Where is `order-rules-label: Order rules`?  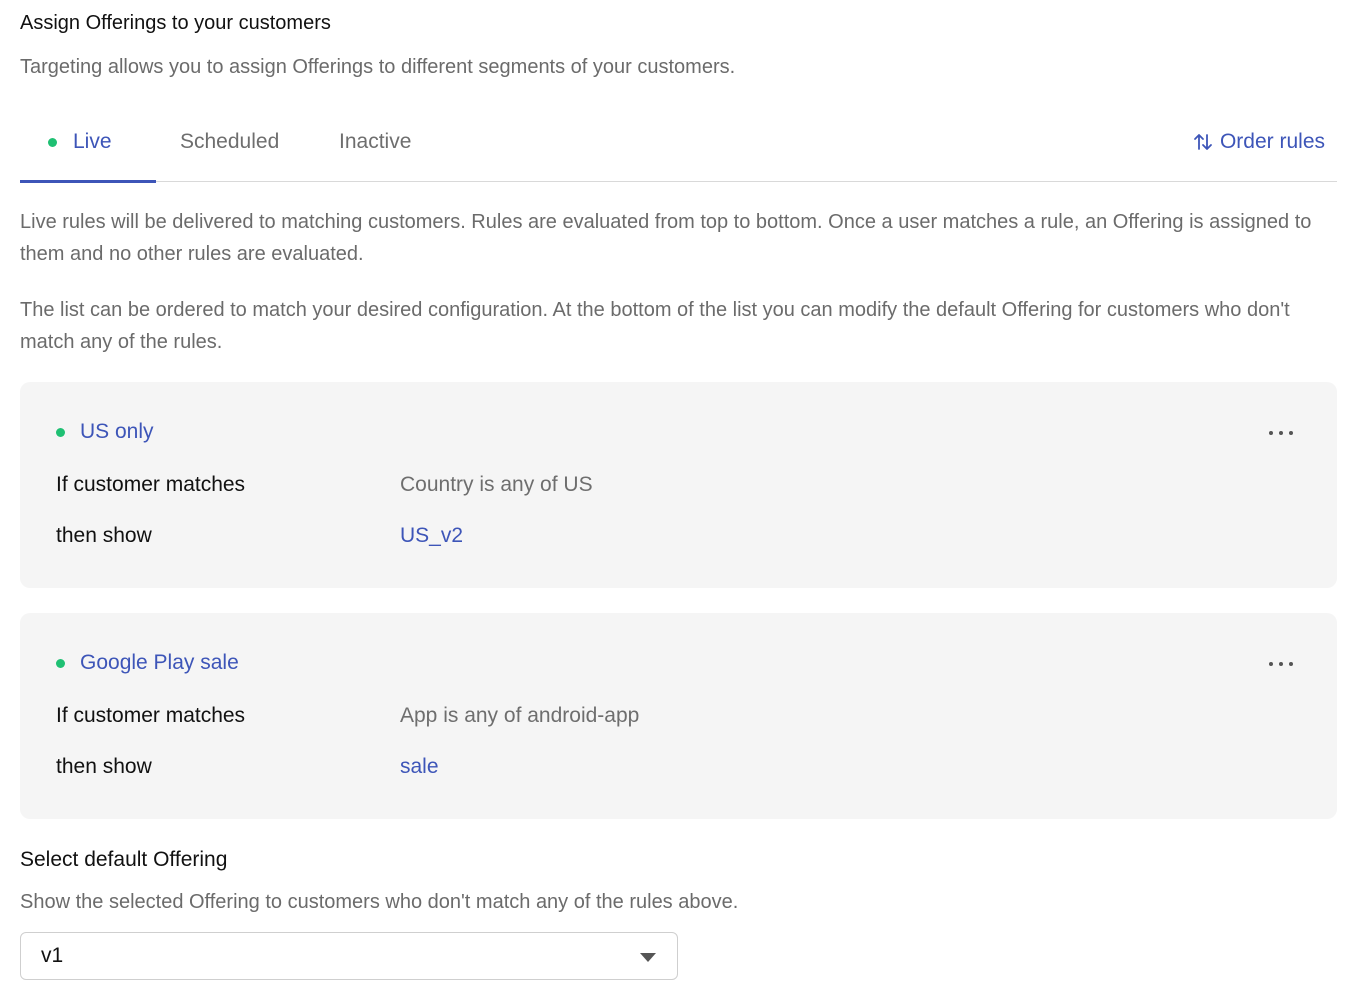
order-rules-label: Order rules is located at coordinates (1272, 141).